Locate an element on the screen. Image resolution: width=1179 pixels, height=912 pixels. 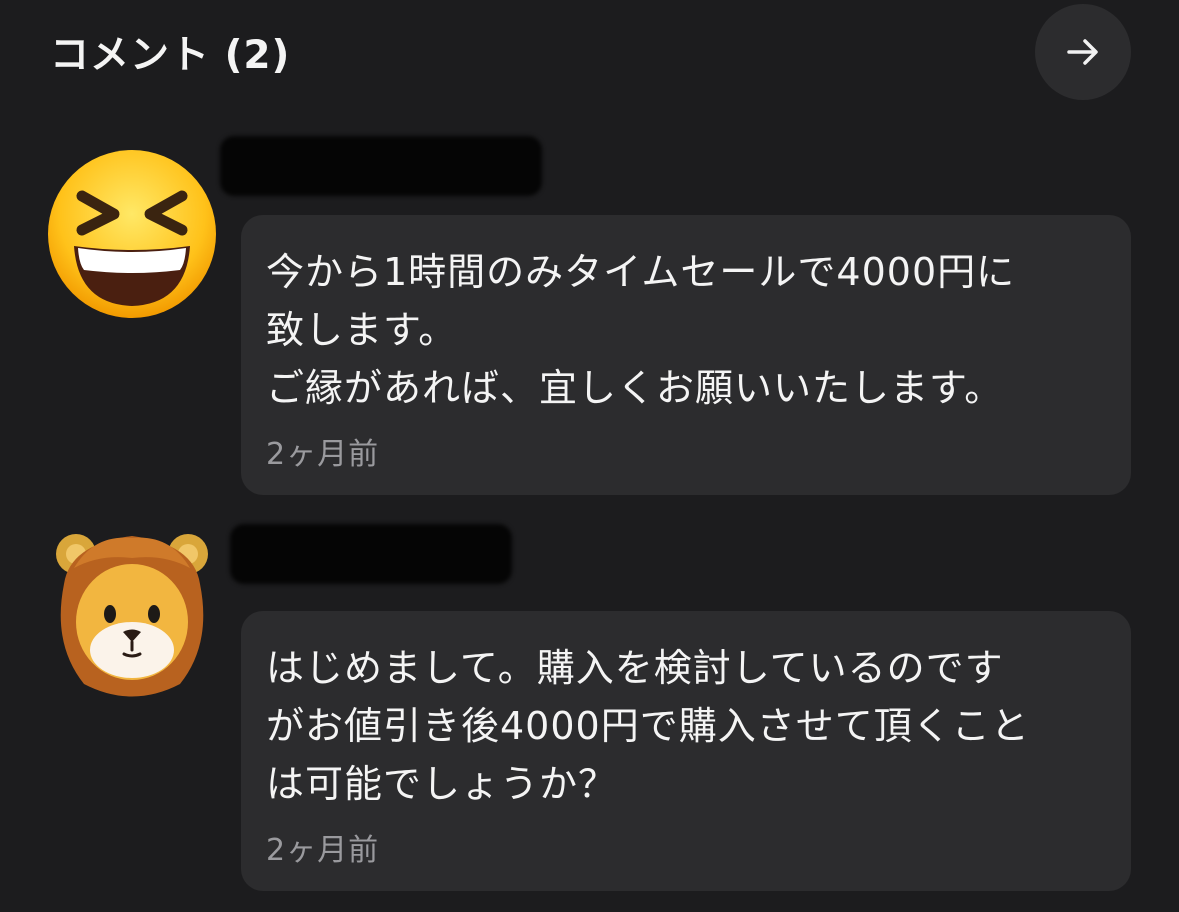
lion-memoji-avatar is located at coordinates (132, 612).